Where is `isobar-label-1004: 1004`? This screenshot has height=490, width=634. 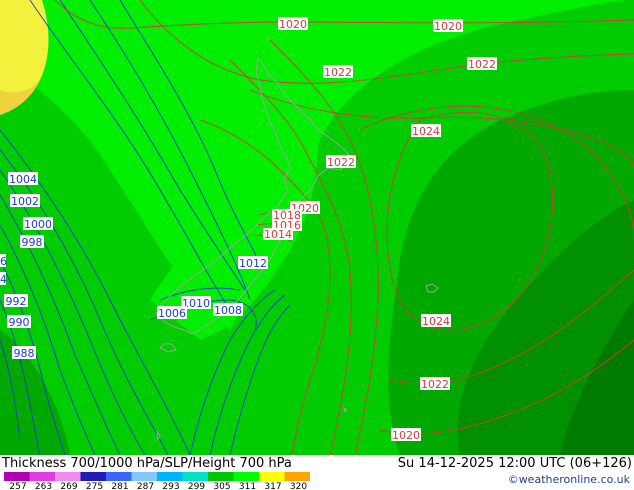 isobar-label-1004: 1004 is located at coordinates (23, 179).